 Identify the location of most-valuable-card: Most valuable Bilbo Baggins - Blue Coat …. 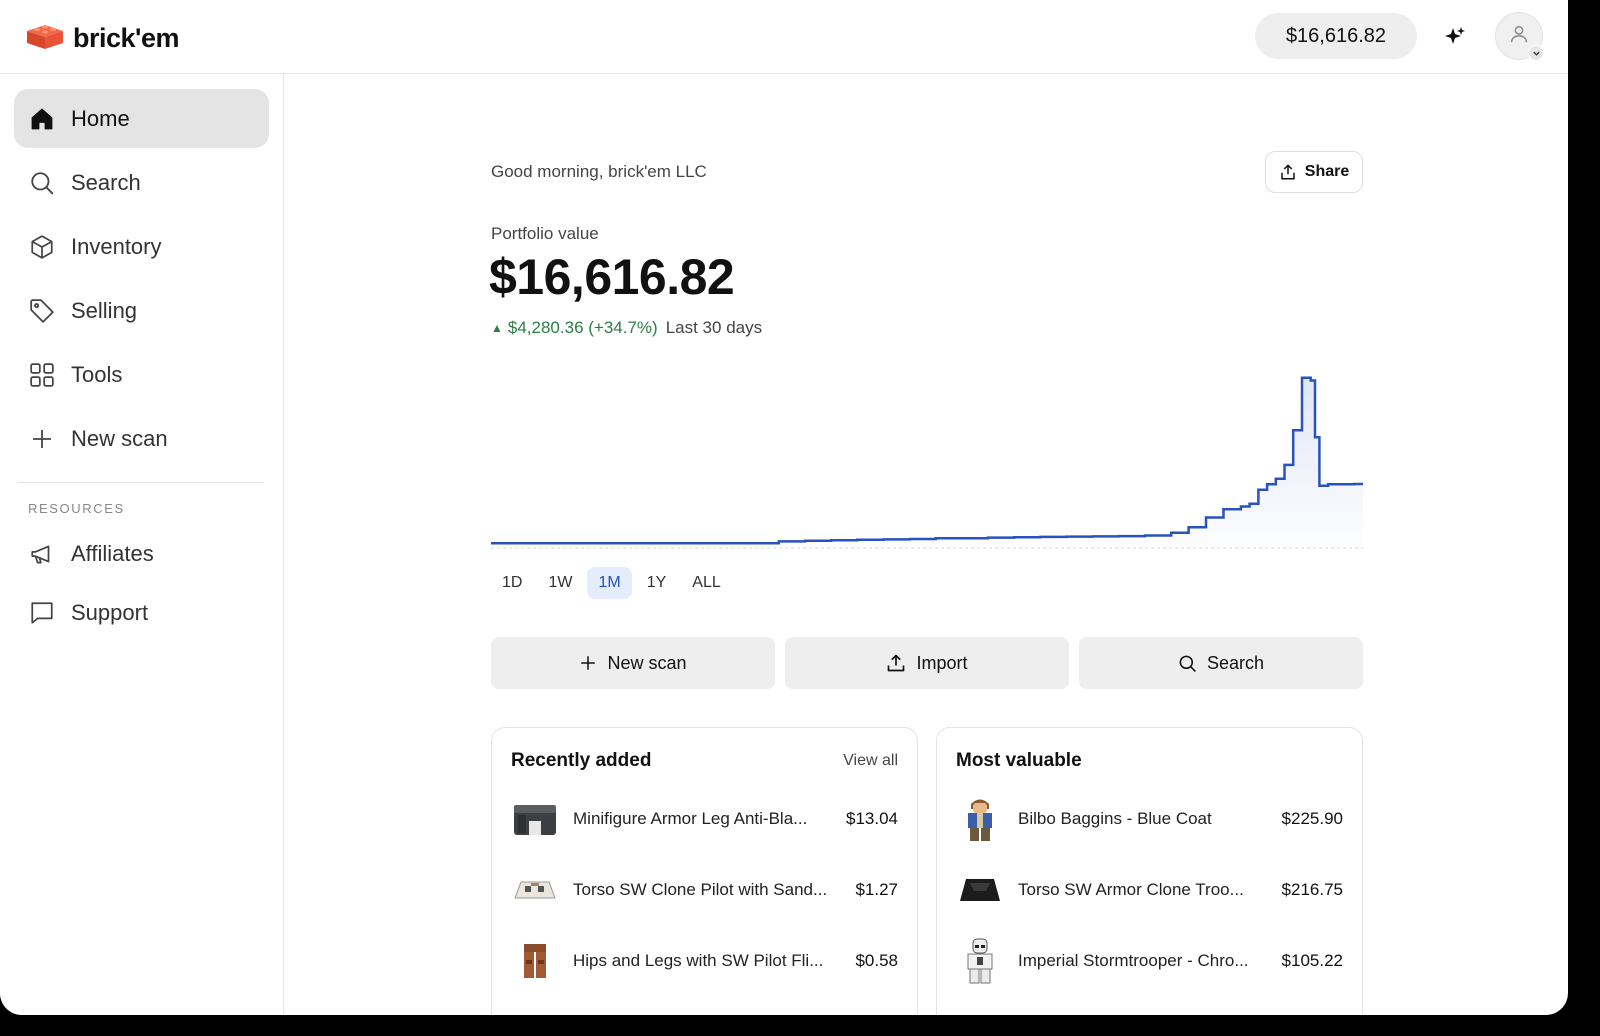
(1149, 871).